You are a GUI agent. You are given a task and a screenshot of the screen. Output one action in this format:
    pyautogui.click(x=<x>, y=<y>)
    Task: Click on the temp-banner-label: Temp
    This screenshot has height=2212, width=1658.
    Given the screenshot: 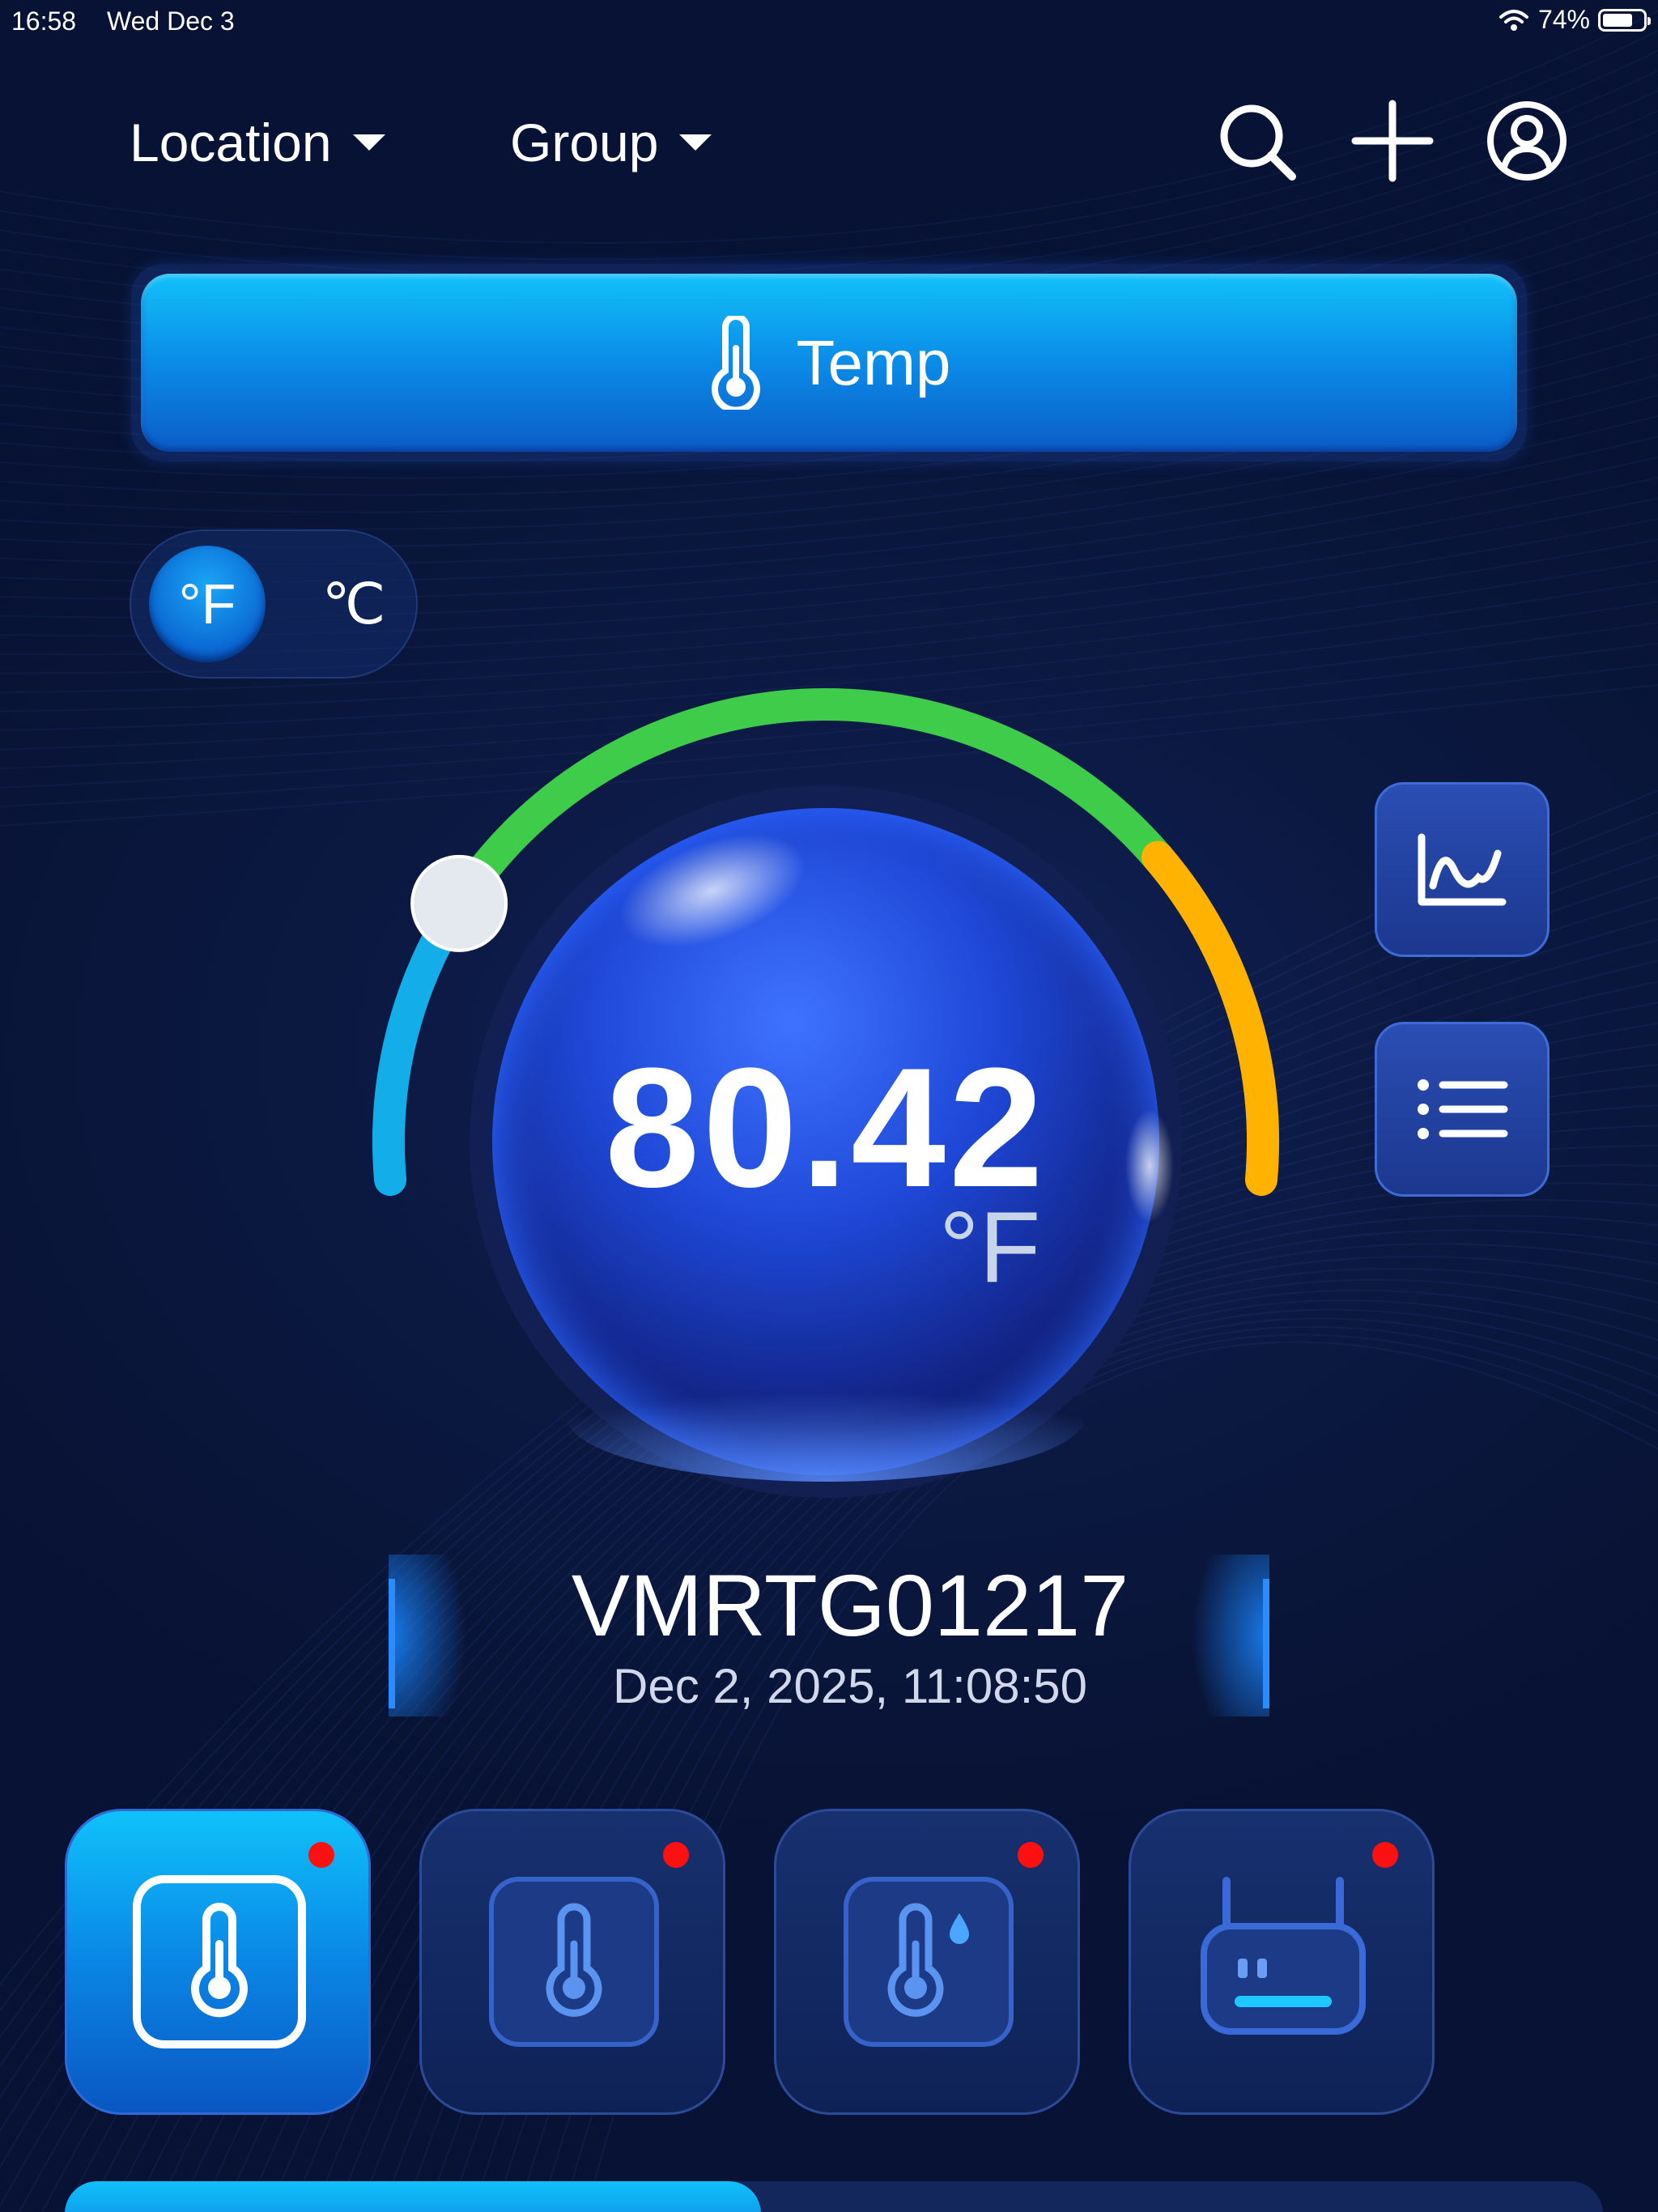 What is the action you would take?
    pyautogui.click(x=873, y=362)
    